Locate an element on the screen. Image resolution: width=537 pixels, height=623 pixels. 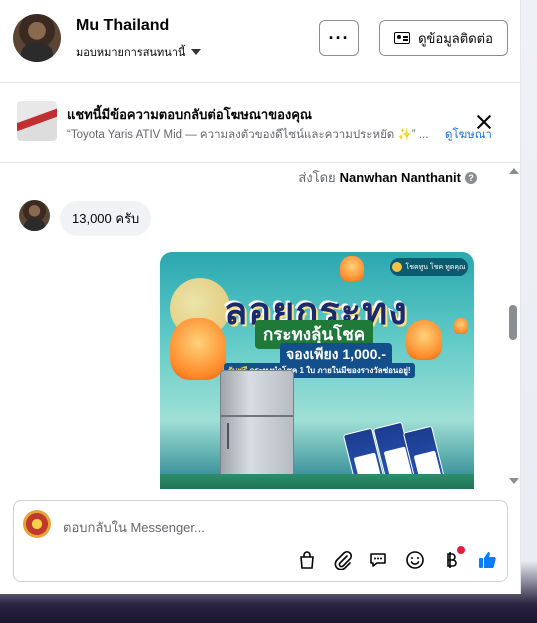
bag-icon is located at coordinates (307, 560).